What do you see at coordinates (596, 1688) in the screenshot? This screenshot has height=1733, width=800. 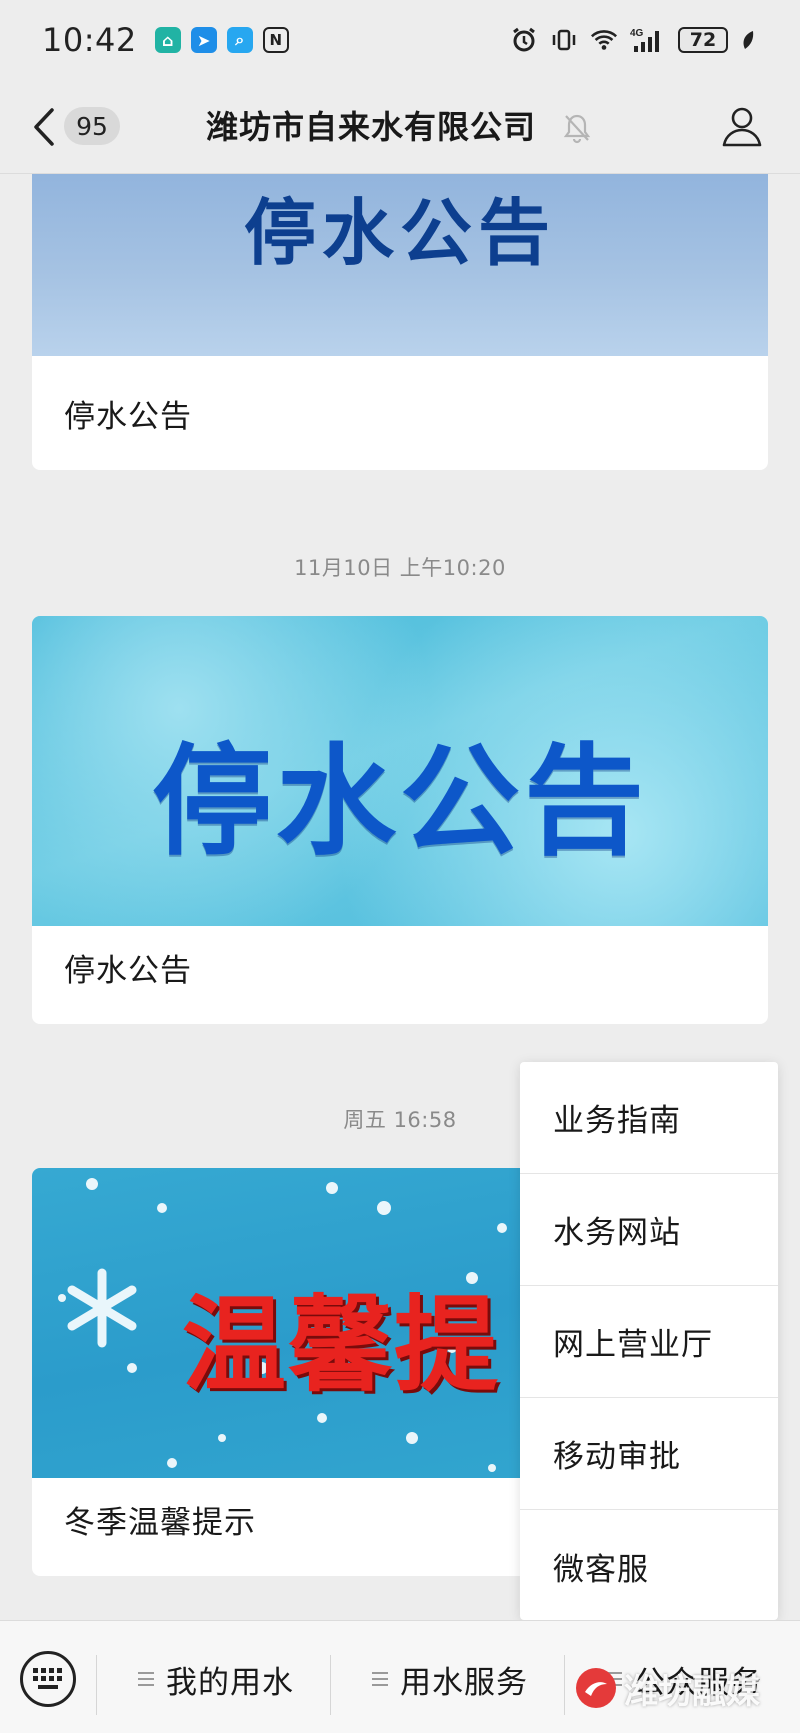 I see `media-logo-icon` at bounding box center [596, 1688].